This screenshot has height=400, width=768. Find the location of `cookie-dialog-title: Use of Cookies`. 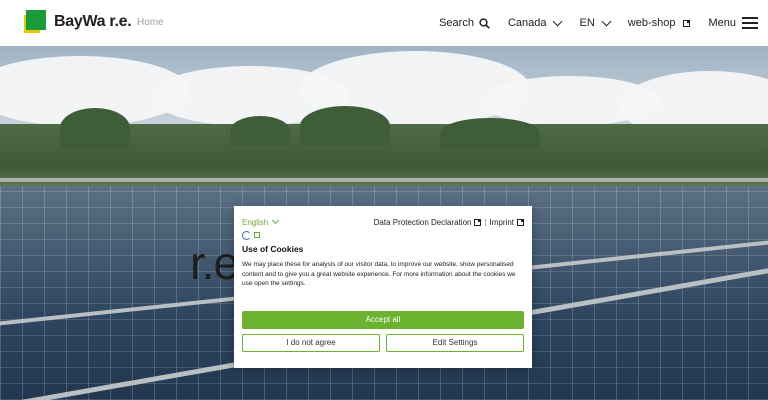

cookie-dialog-title: Use of Cookies is located at coordinates (273, 249).